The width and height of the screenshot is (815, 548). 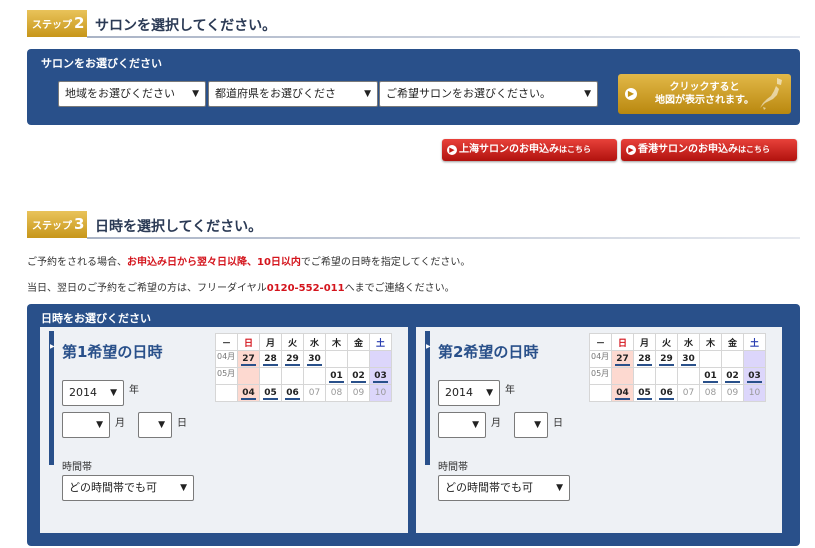 What do you see at coordinates (132, 94) in the screenshot?
I see `region-select: 地域をお選びください ▼` at bounding box center [132, 94].